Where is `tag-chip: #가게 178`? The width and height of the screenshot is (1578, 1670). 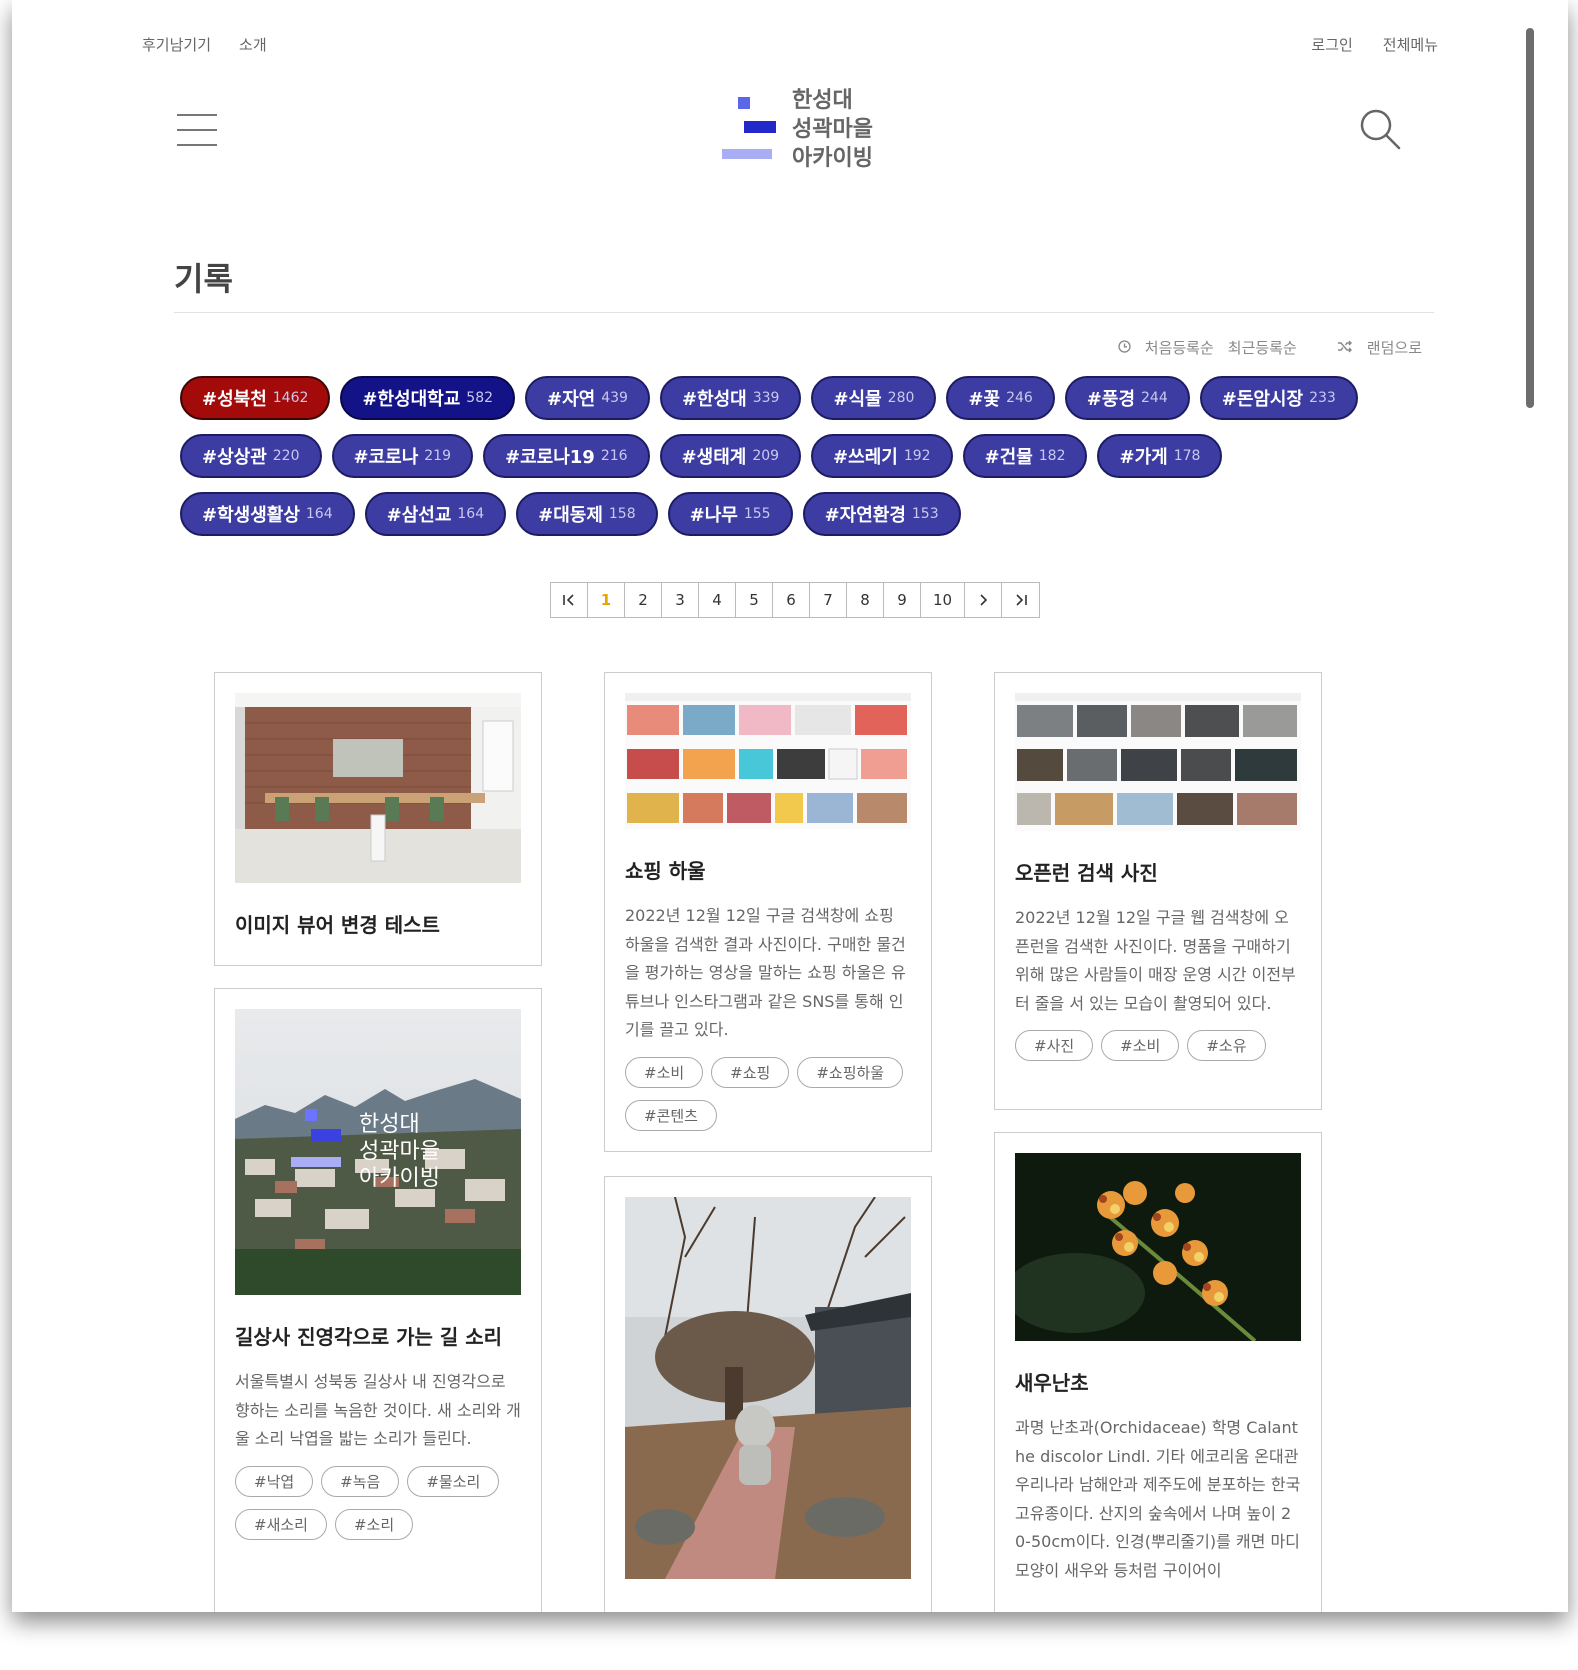 tag-chip: #가게 178 is located at coordinates (1160, 456).